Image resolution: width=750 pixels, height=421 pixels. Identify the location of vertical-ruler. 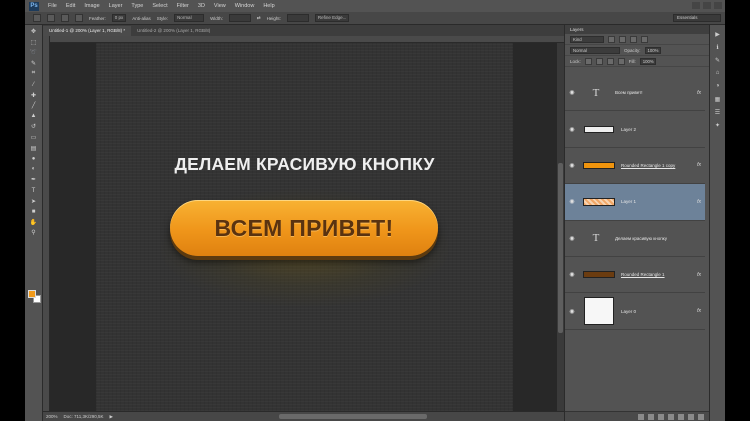
(46, 223).